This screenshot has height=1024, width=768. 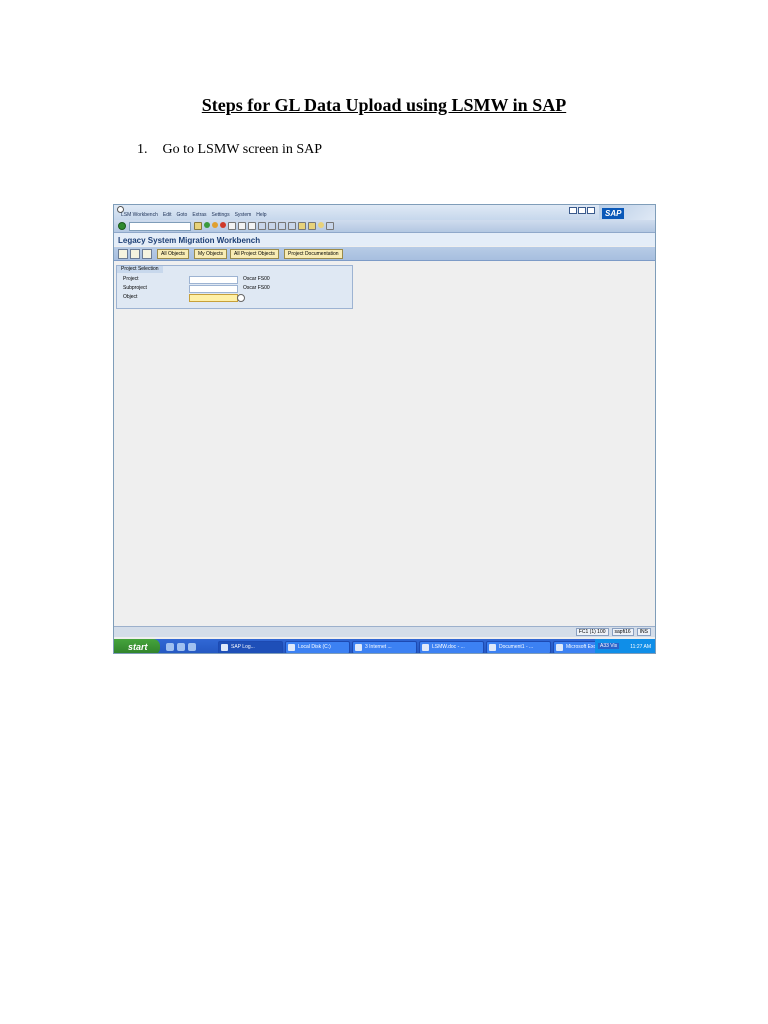 What do you see at coordinates (213, 298) in the screenshot?
I see `object-input` at bounding box center [213, 298].